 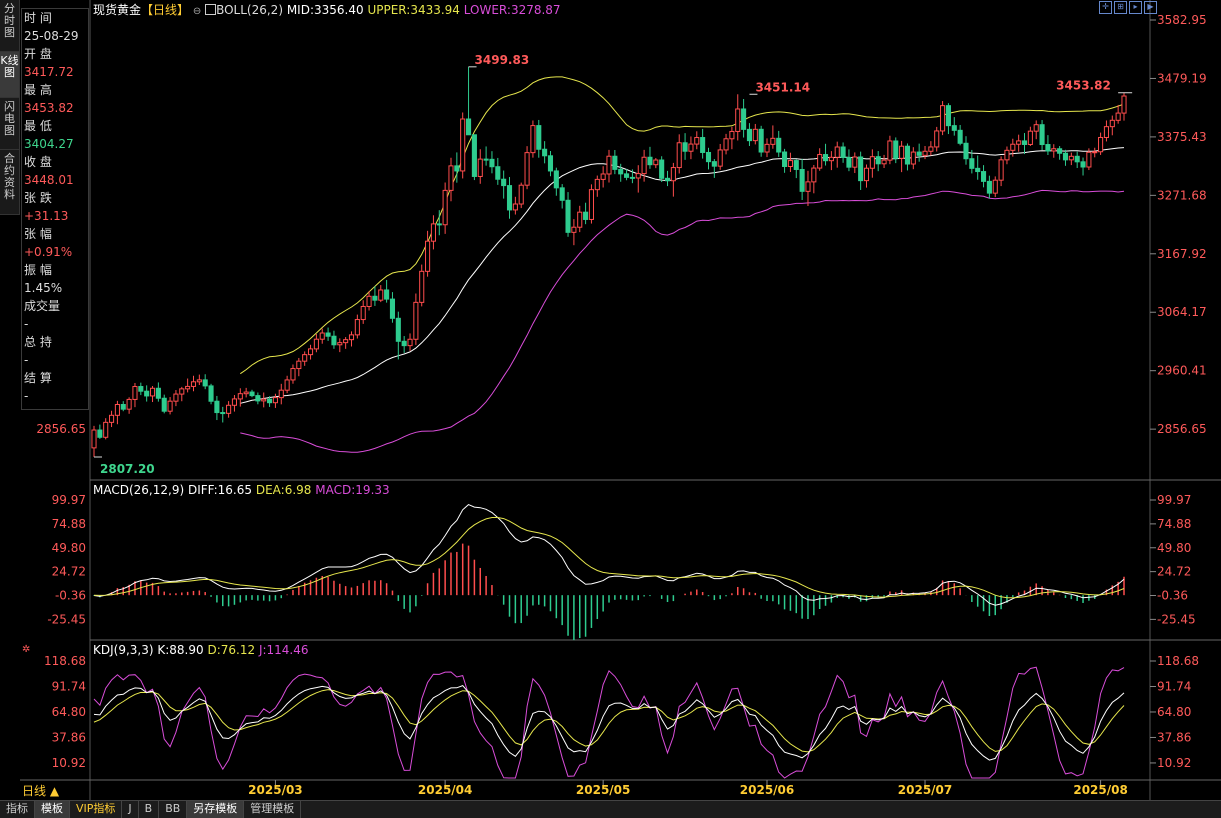 I want to click on date-tick-label: 2025/06, so click(x=767, y=790).